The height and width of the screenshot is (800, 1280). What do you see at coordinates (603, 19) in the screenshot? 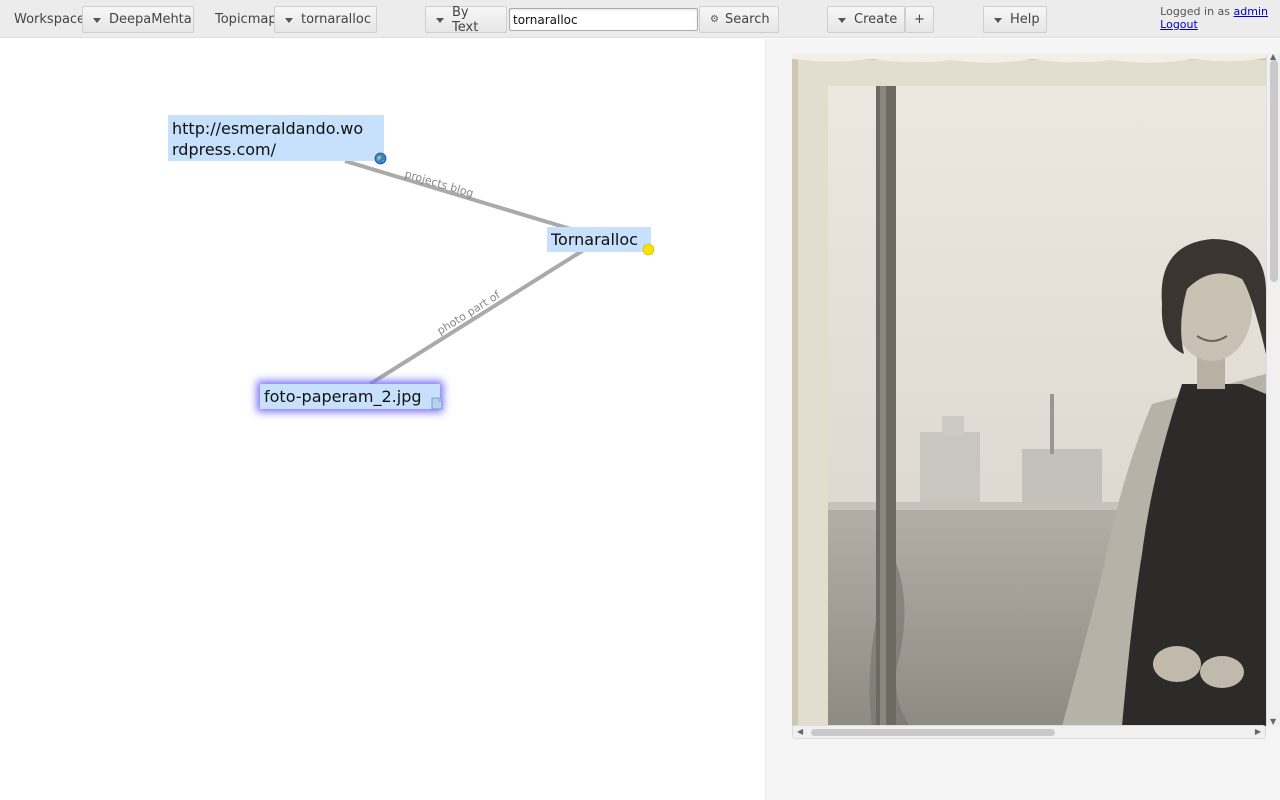
I see `search-input` at bounding box center [603, 19].